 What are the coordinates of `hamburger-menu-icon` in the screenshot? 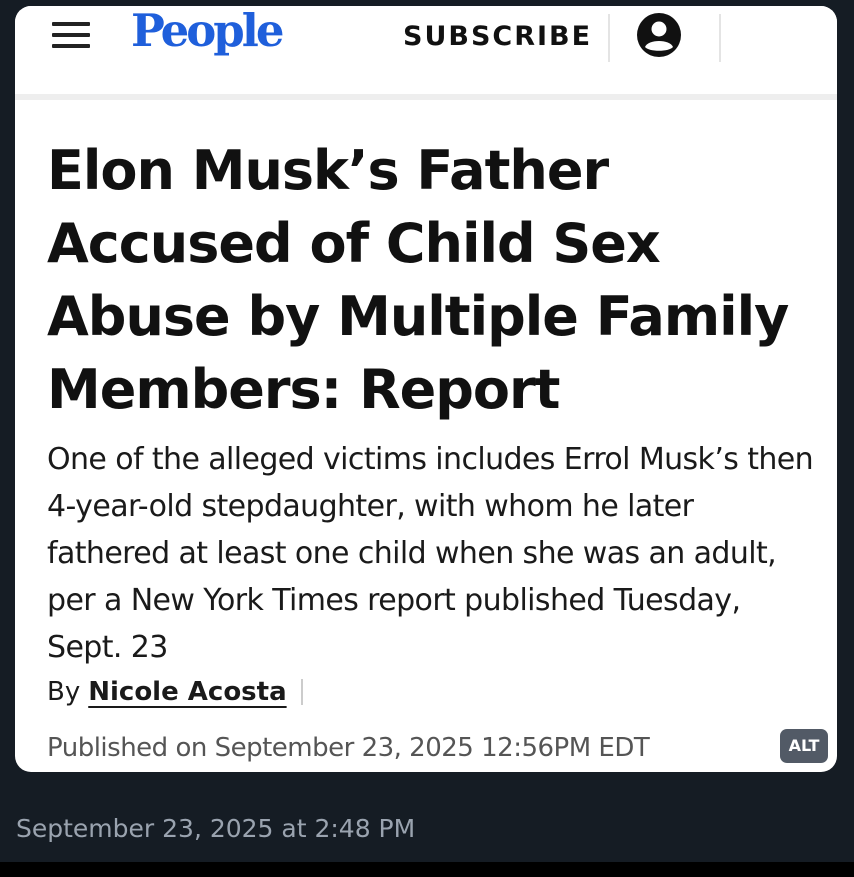 It's located at (71, 35).